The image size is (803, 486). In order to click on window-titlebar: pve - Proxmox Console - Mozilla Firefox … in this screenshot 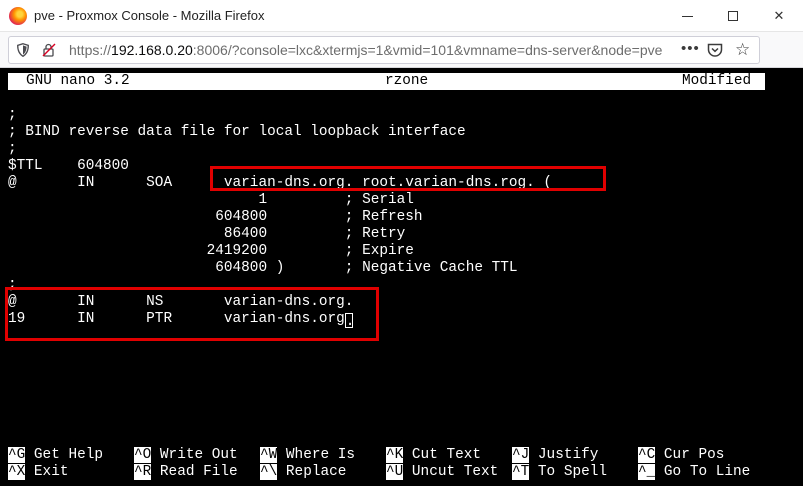, I will do `click(401, 16)`.